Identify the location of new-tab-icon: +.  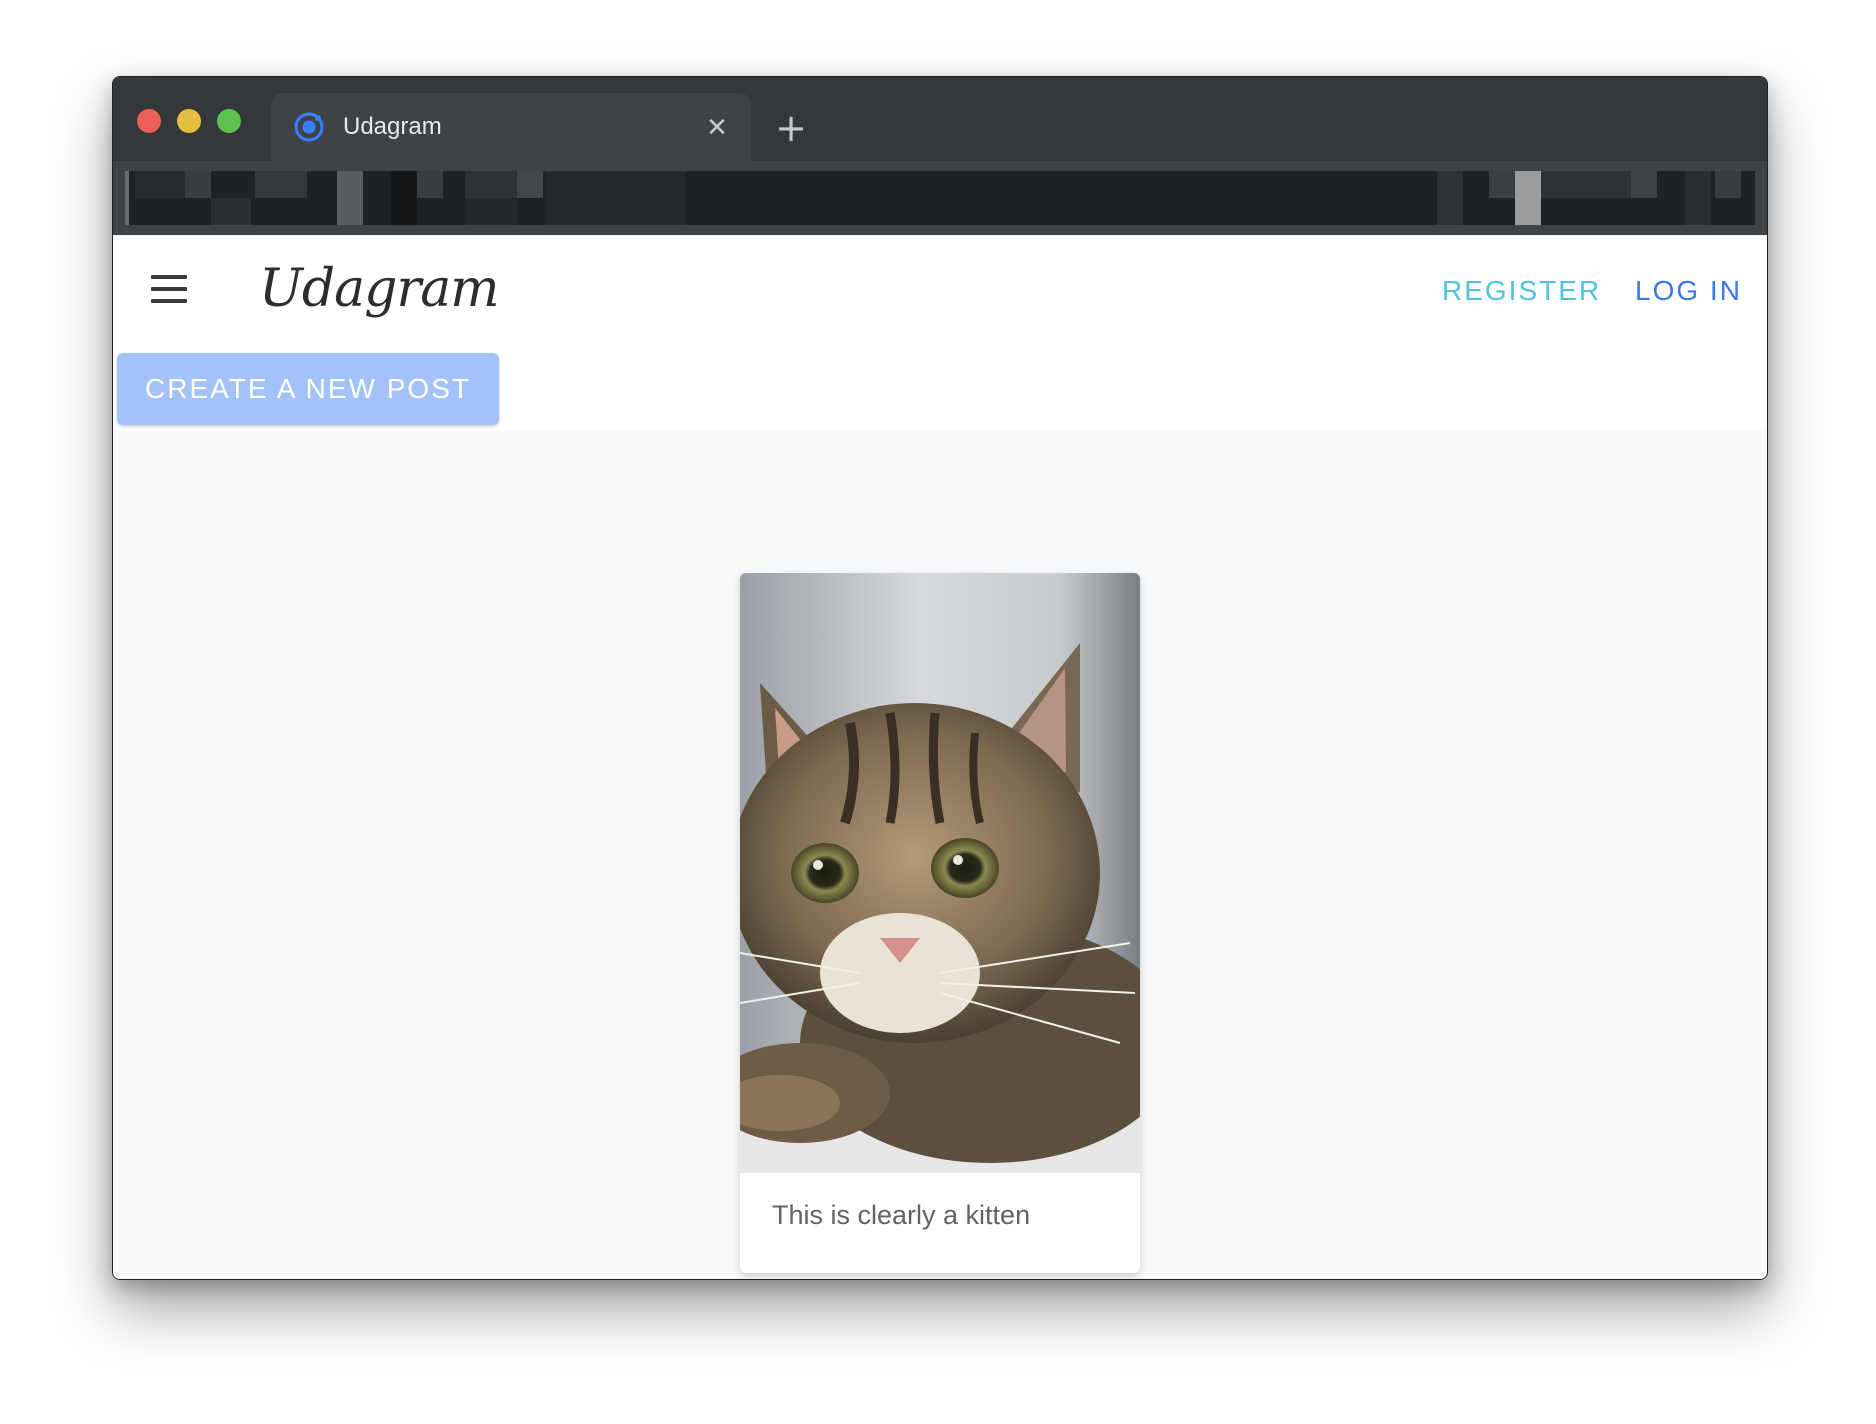
(791, 128).